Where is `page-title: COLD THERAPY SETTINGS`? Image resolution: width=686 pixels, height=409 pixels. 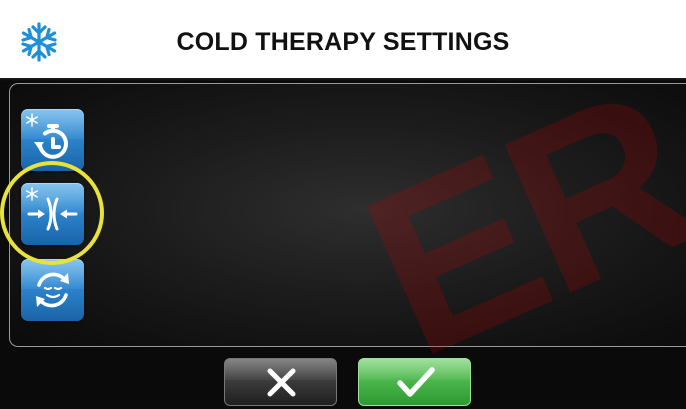
page-title: COLD THERAPY SETTINGS is located at coordinates (343, 42).